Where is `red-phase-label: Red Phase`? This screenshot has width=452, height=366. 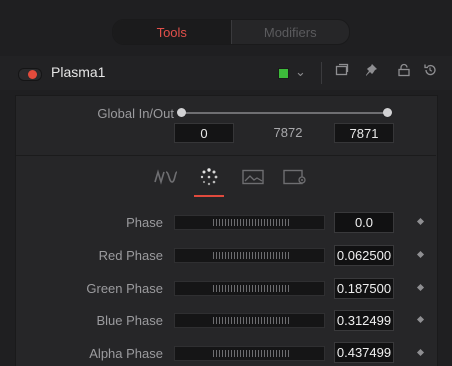 red-phase-label: Red Phase is located at coordinates (130, 255).